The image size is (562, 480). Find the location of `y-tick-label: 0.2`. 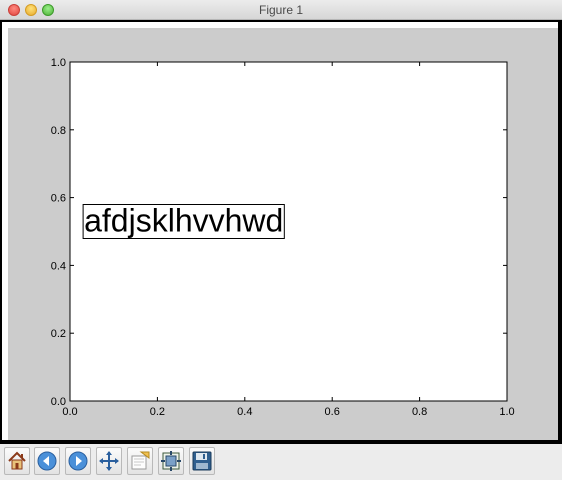

y-tick-label: 0.2 is located at coordinates (58, 334).